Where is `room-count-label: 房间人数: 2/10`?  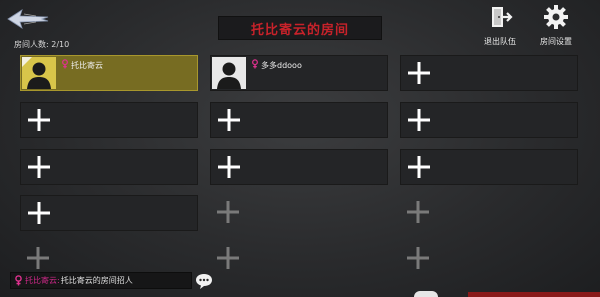 room-count-label: 房间人数: 2/10 is located at coordinates (42, 44).